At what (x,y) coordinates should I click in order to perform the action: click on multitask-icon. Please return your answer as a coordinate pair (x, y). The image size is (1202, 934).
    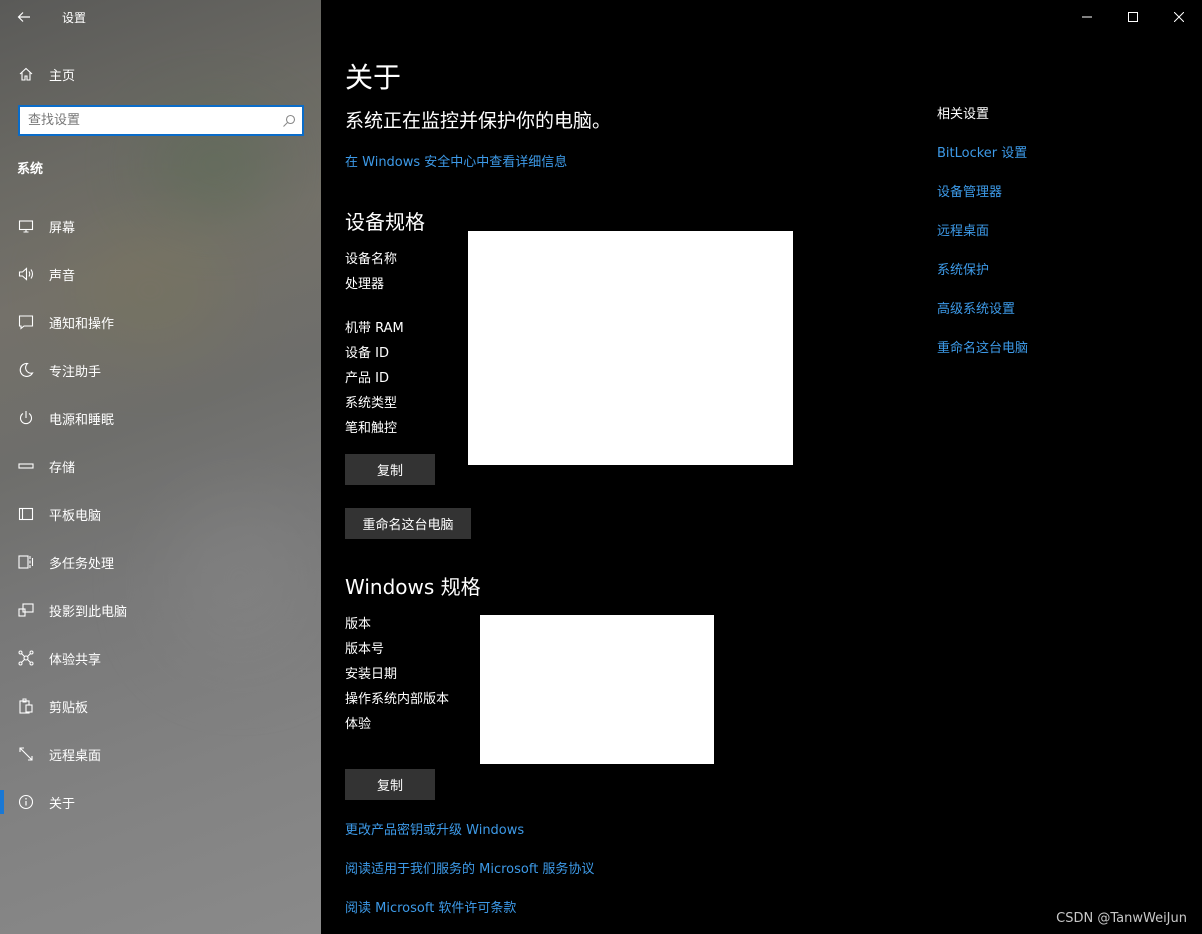
    Looking at the image, I should click on (26, 562).